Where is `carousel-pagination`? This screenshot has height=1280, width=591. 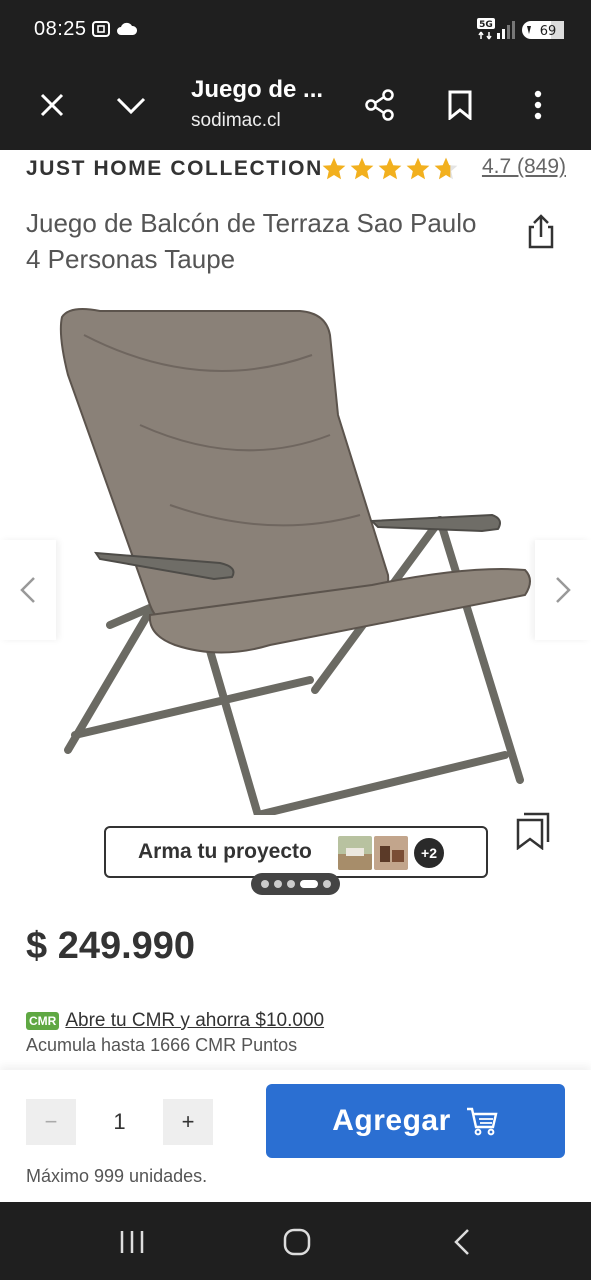 carousel-pagination is located at coordinates (295, 884).